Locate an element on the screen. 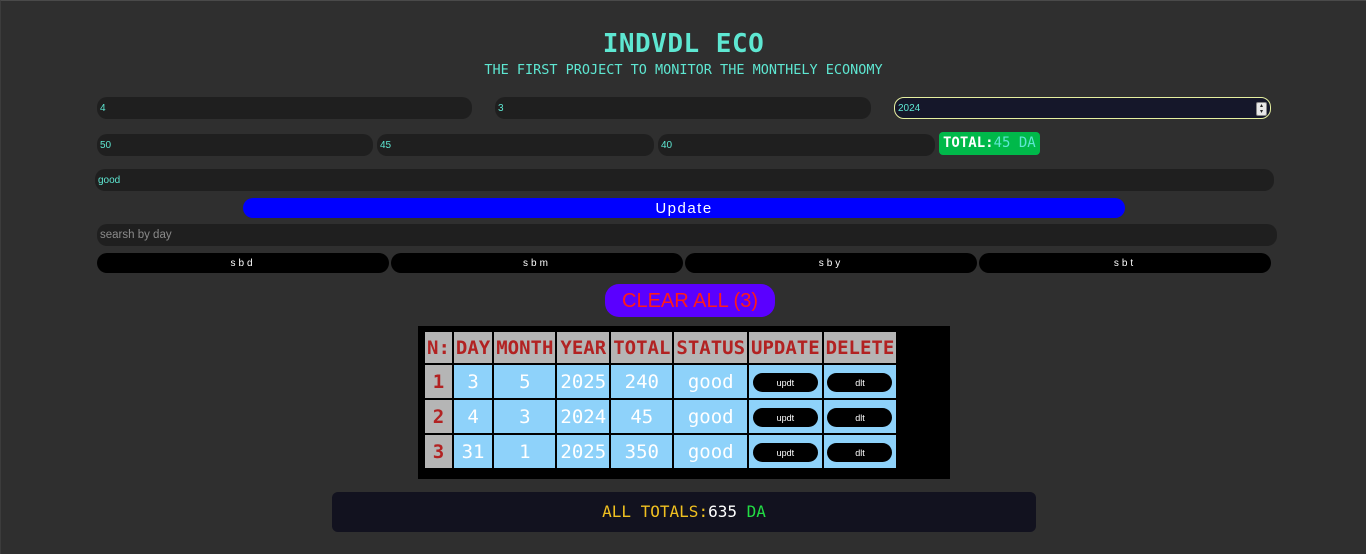  total-badge: TOTAL:45 DA is located at coordinates (989, 143).